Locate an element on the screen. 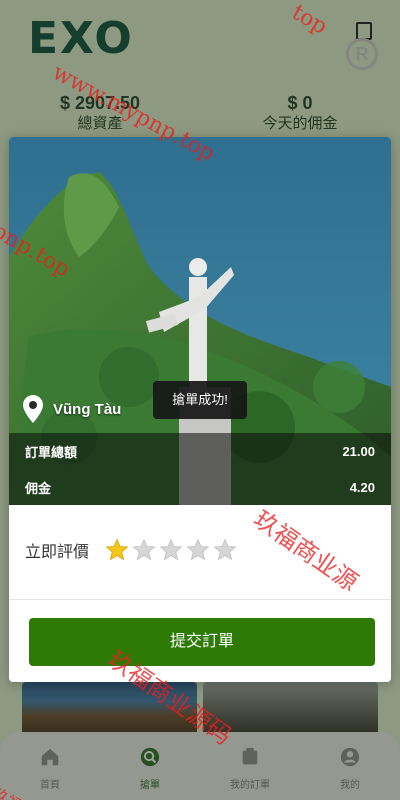 Image resolution: width=400 pixels, height=800 pixels. order-total-value: 21.00 is located at coordinates (358, 451).